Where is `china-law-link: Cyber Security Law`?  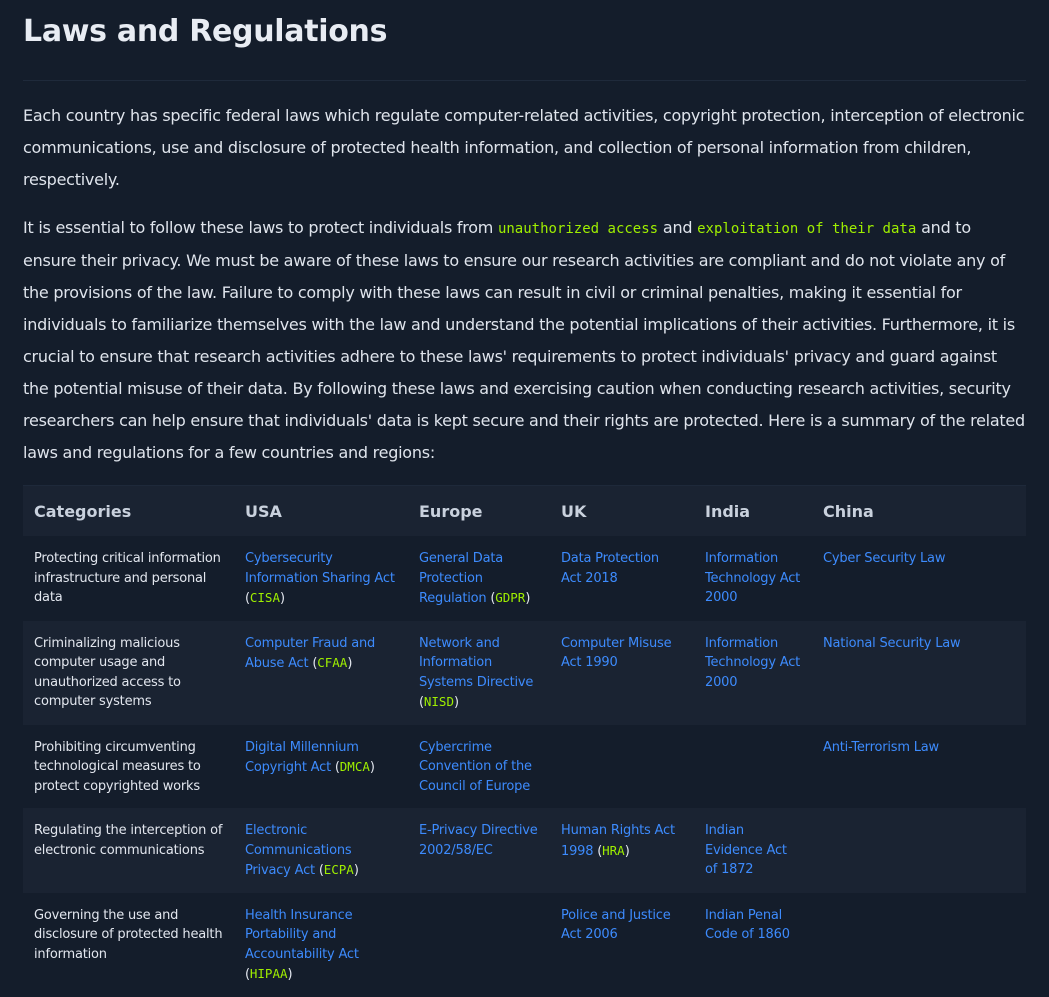
china-law-link: Cyber Security Law is located at coordinates (884, 558).